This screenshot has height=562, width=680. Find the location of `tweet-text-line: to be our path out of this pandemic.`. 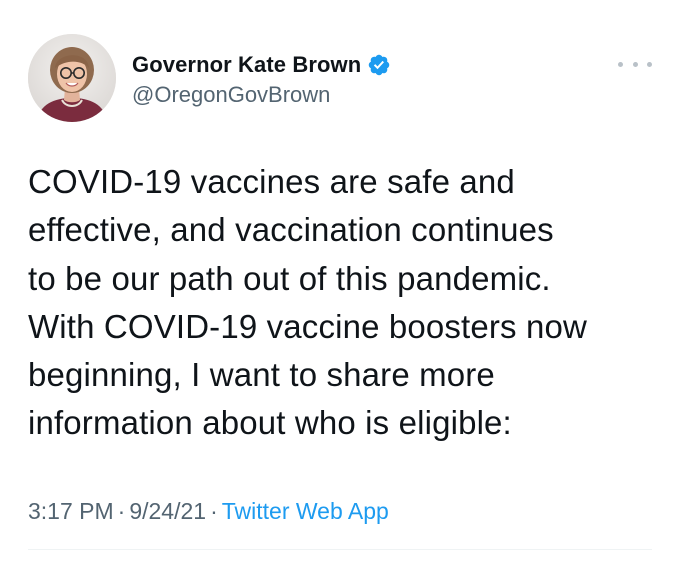

tweet-text-line: to be our path out of this pandemic. is located at coordinates (289, 278).